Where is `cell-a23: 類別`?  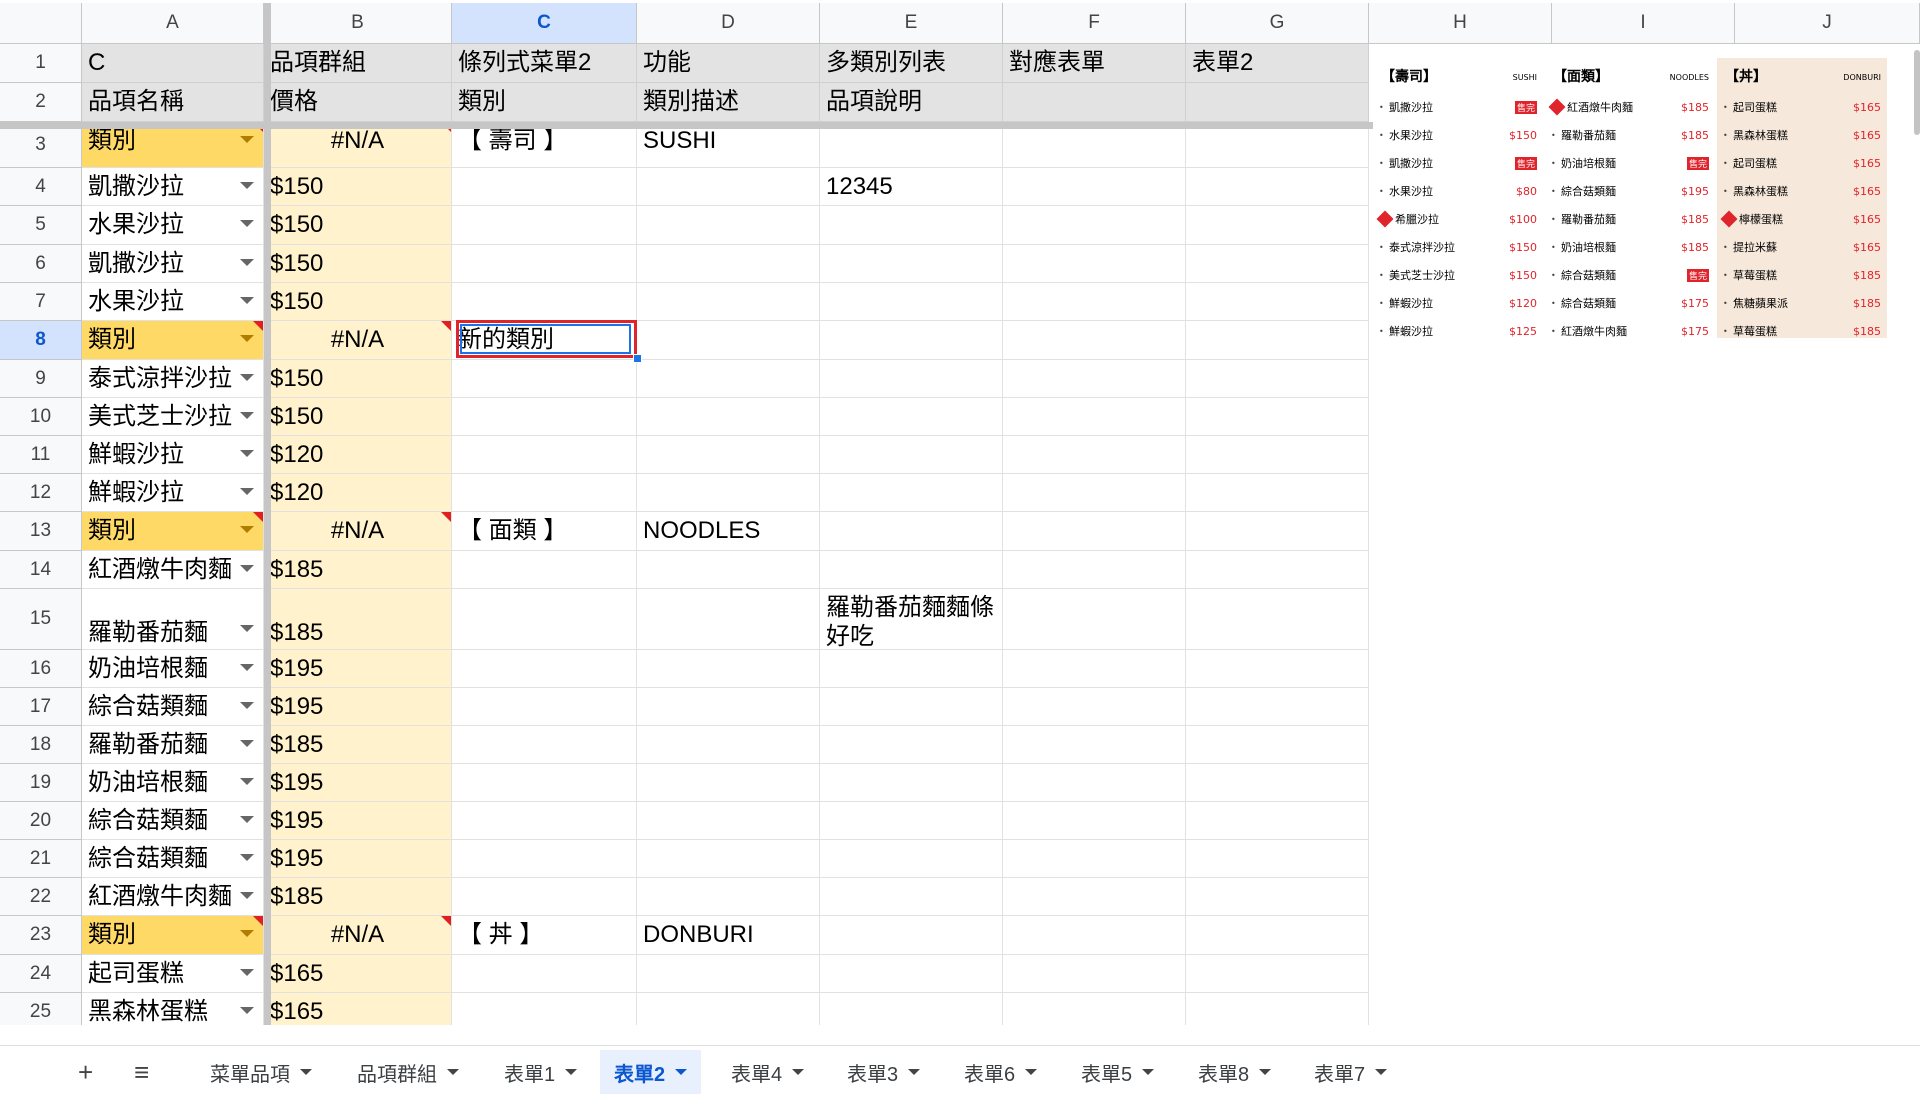
cell-a23: 類別 is located at coordinates (173, 935).